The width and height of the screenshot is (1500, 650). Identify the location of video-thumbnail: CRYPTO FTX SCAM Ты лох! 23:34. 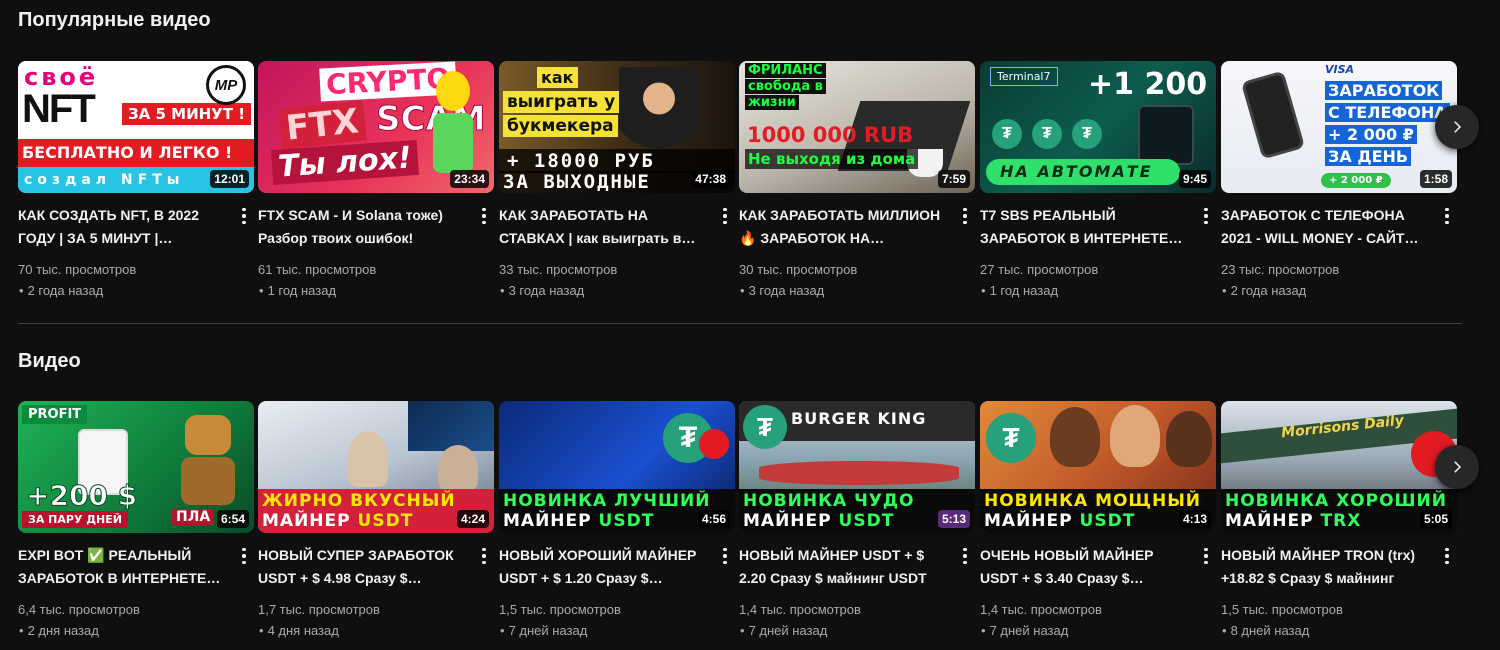
(376, 127).